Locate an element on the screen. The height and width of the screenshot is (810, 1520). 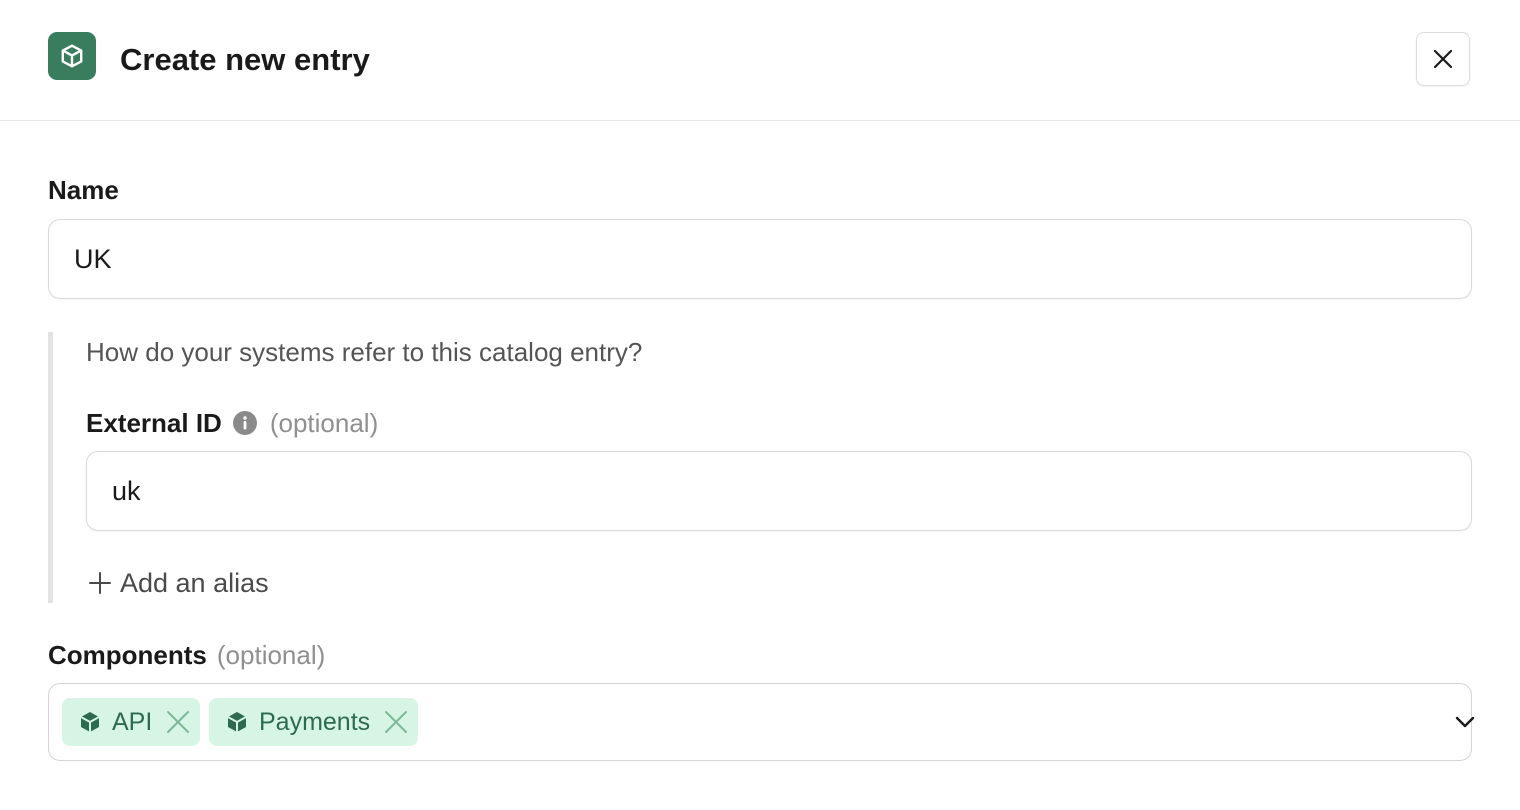
add-alias-label: Add an alias is located at coordinates (194, 583).